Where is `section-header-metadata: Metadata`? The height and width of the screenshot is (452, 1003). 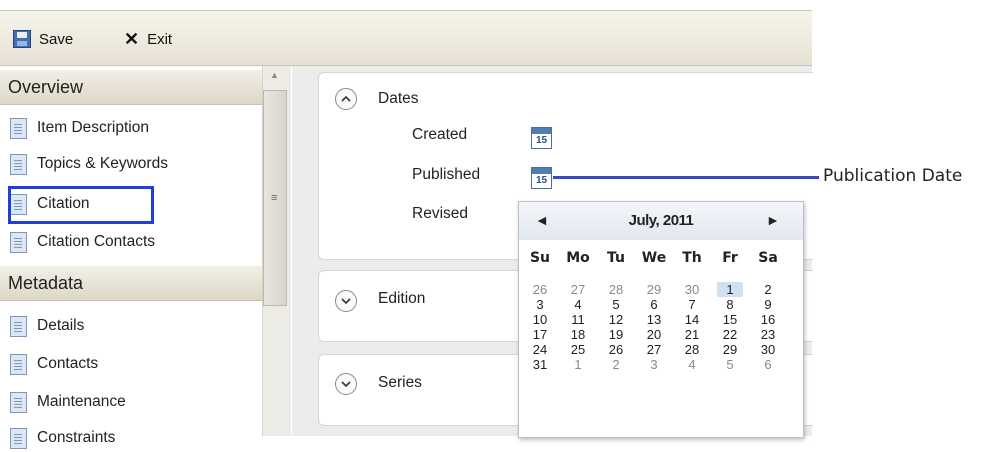
section-header-metadata: Metadata is located at coordinates (131, 283).